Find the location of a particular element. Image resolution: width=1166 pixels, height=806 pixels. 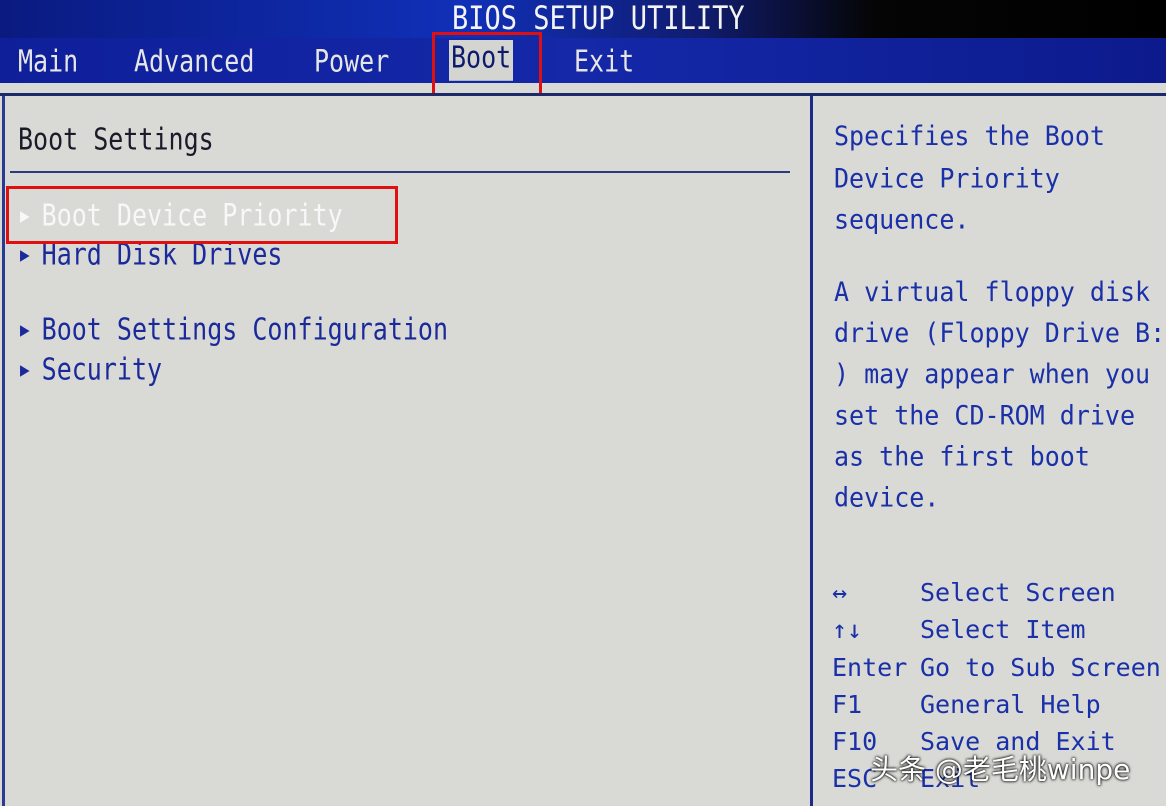

key-name: F1 is located at coordinates (847, 704).